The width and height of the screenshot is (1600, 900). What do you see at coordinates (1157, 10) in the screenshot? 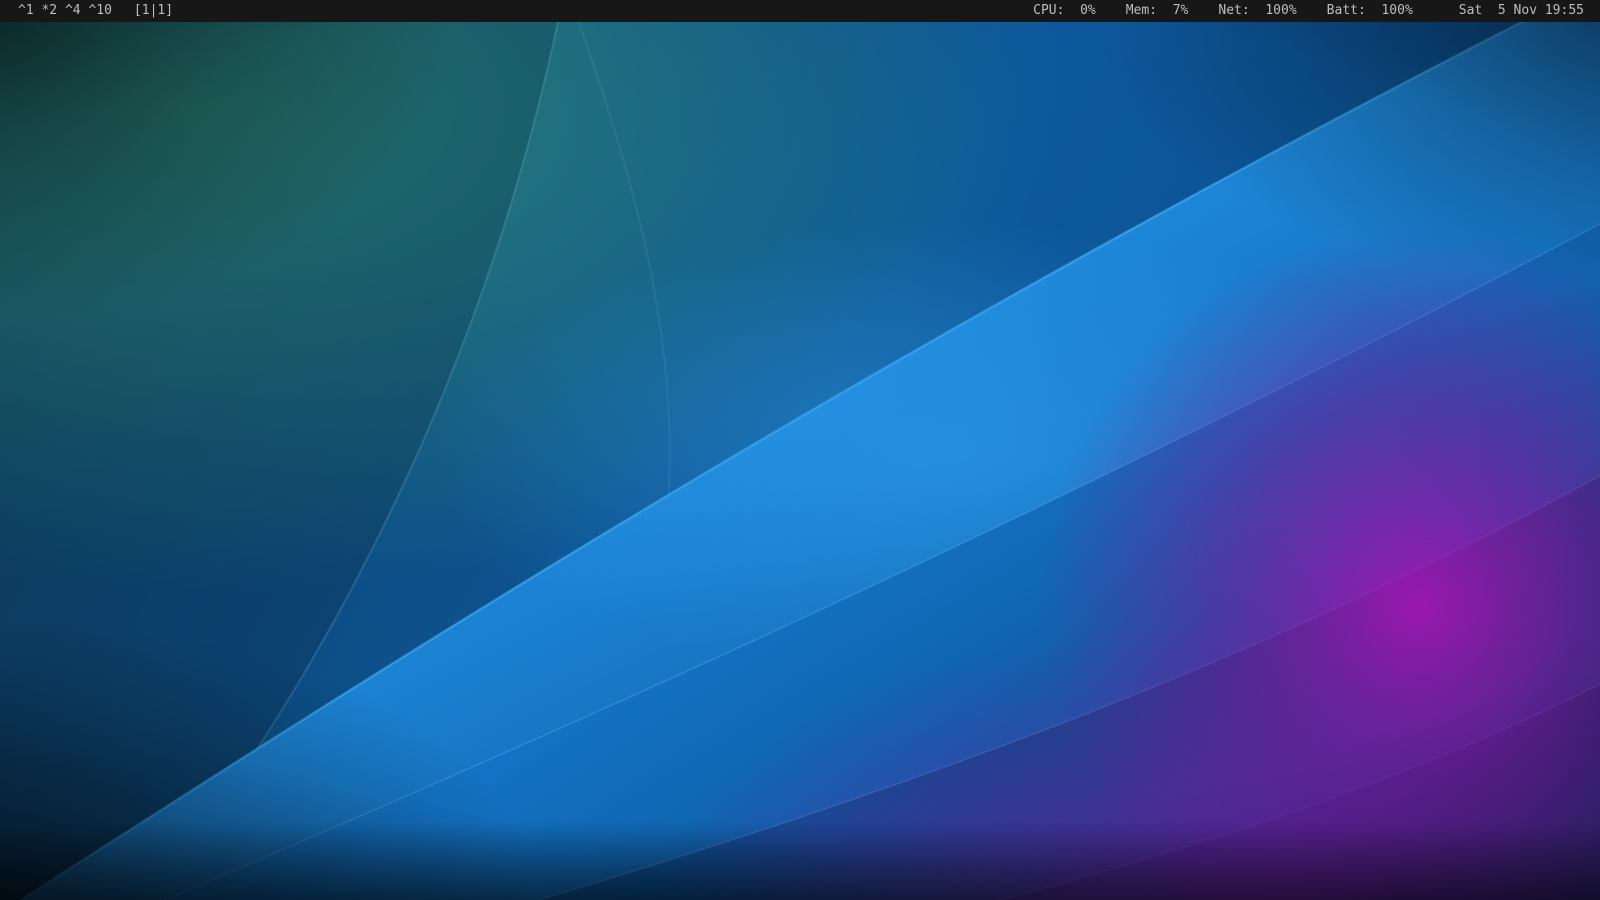
I see `mem-stat: Mem: 7%` at bounding box center [1157, 10].